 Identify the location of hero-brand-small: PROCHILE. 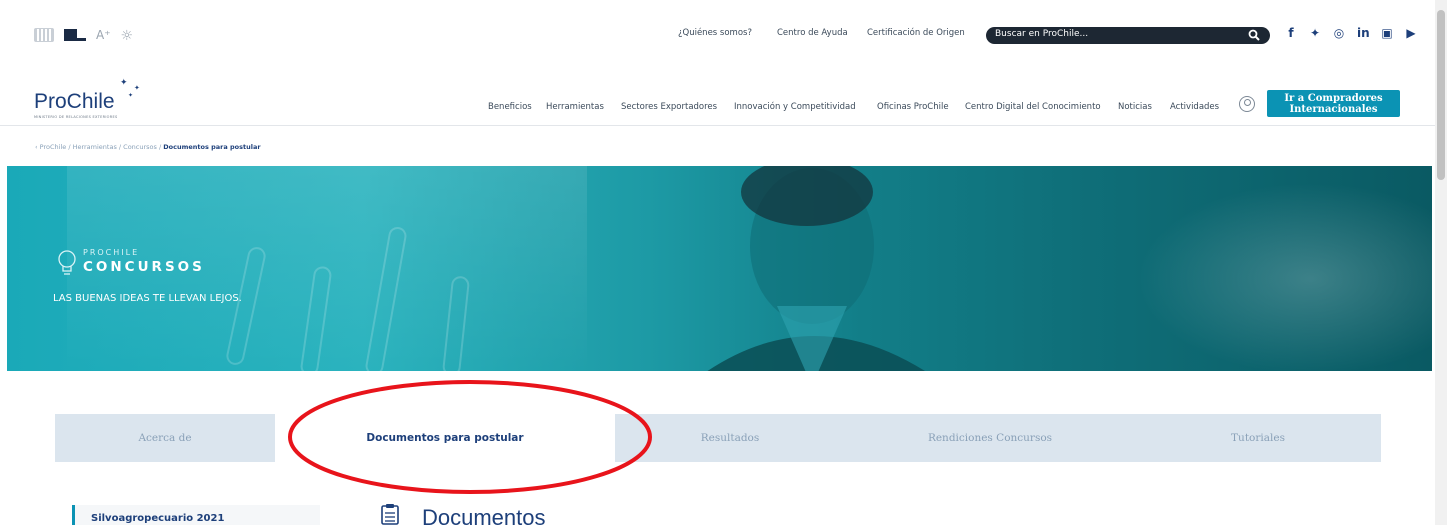
(111, 252).